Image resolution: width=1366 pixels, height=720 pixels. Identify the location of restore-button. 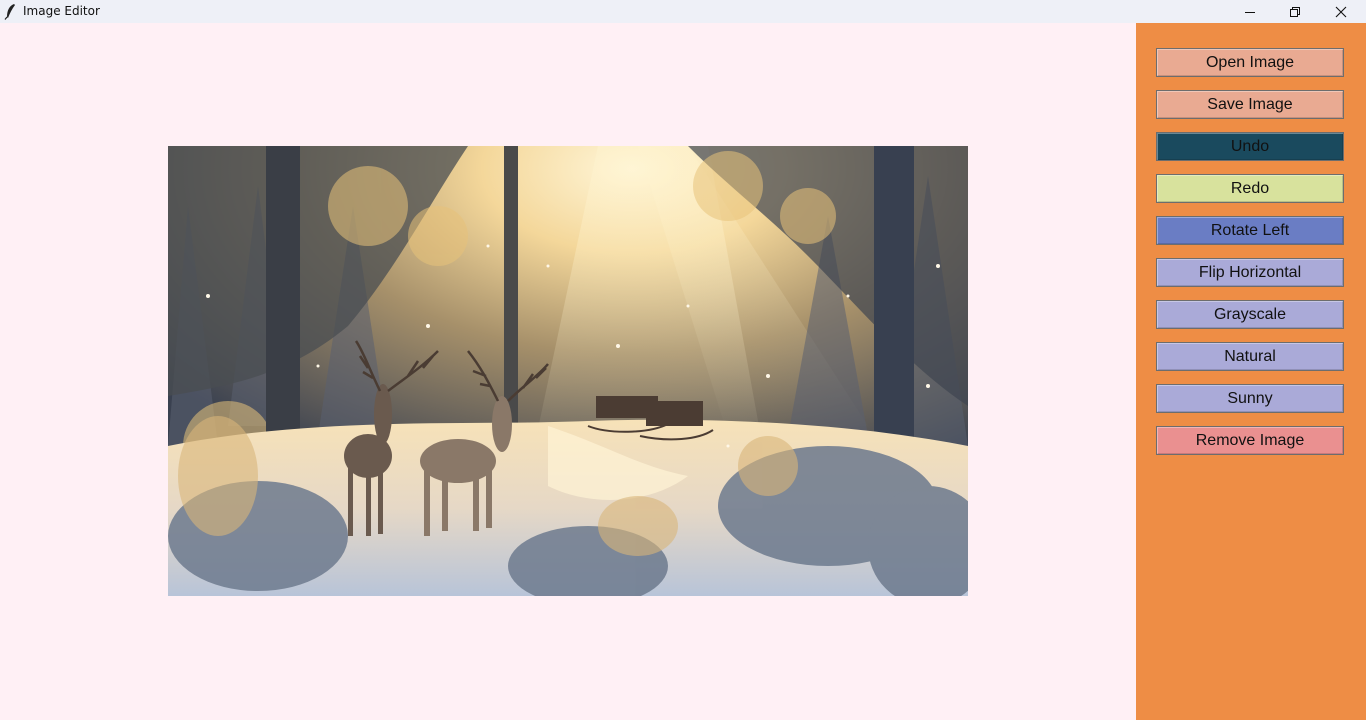
(1295, 11).